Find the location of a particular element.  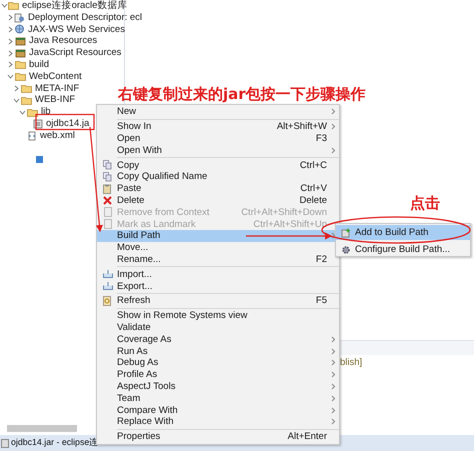

console-text: blish] is located at coordinates (352, 362).